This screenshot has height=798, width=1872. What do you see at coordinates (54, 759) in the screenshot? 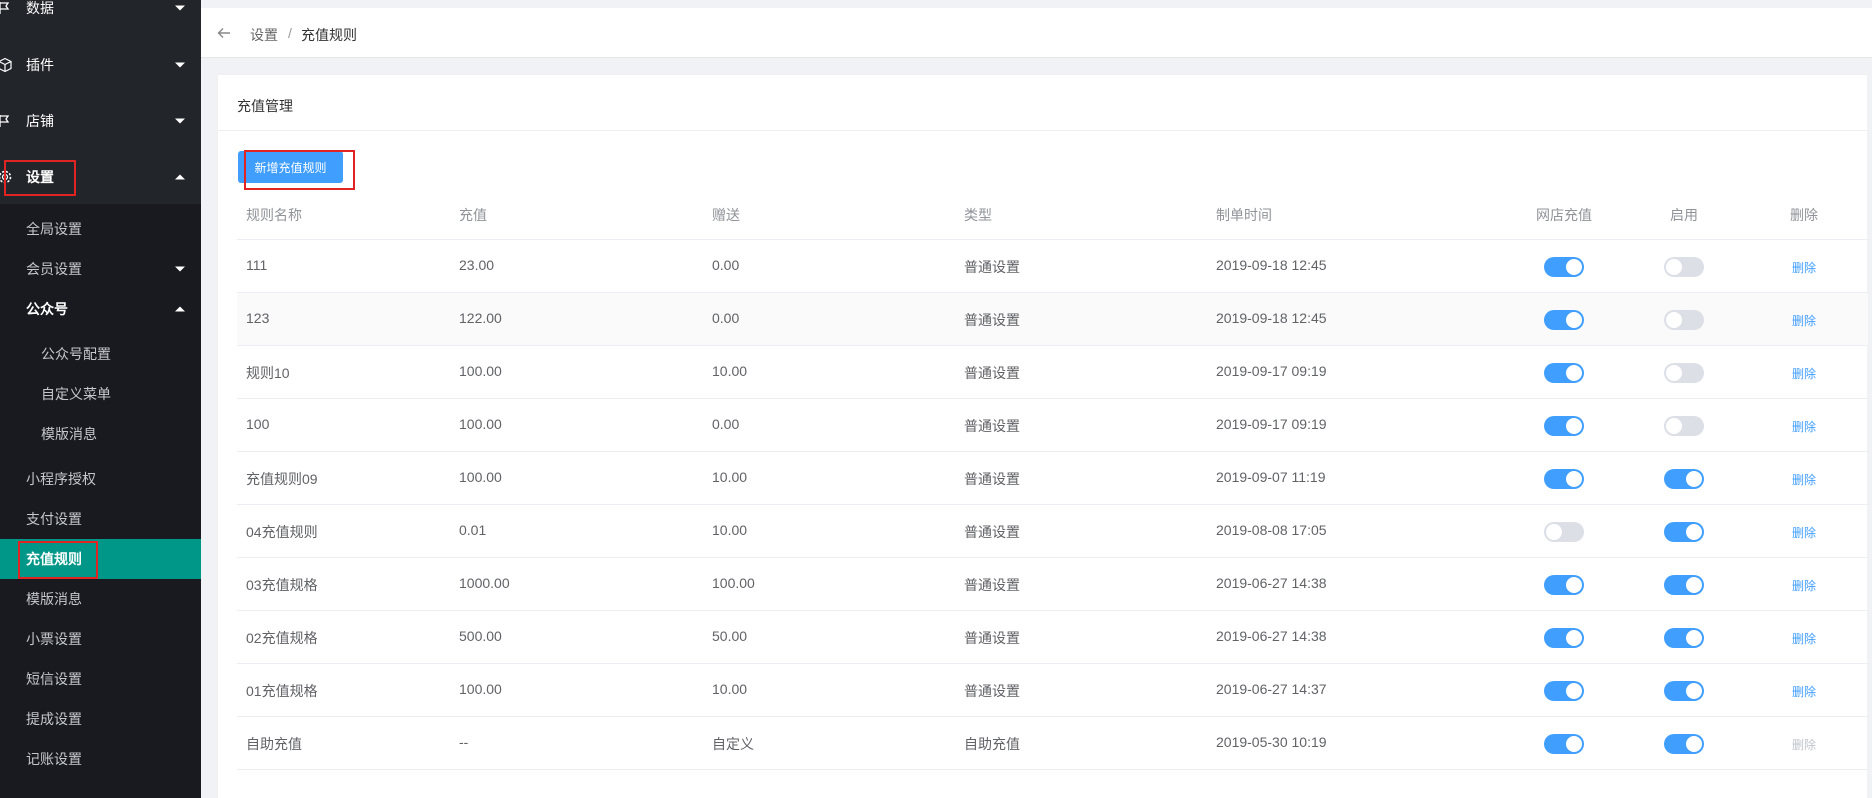
I see `sidebar-item-label: 记账设置` at bounding box center [54, 759].